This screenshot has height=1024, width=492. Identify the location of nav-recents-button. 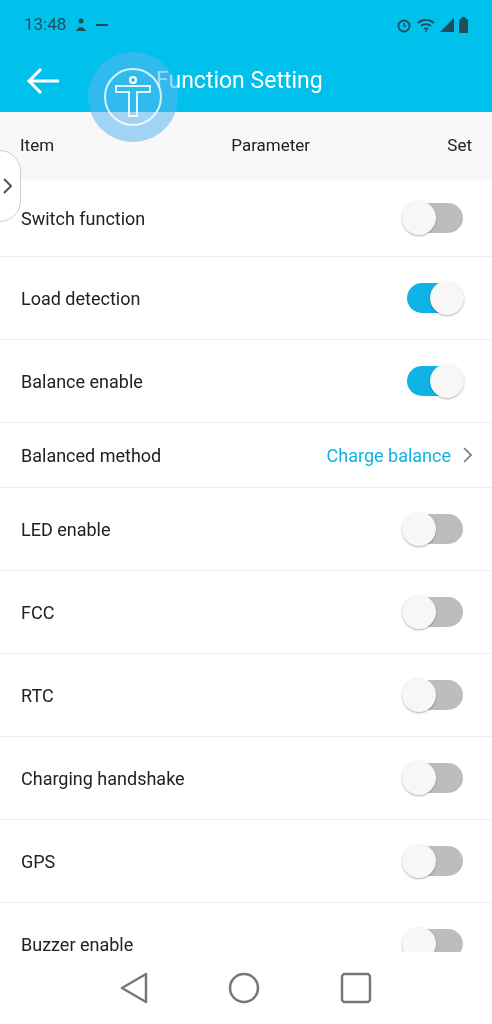
(356, 988).